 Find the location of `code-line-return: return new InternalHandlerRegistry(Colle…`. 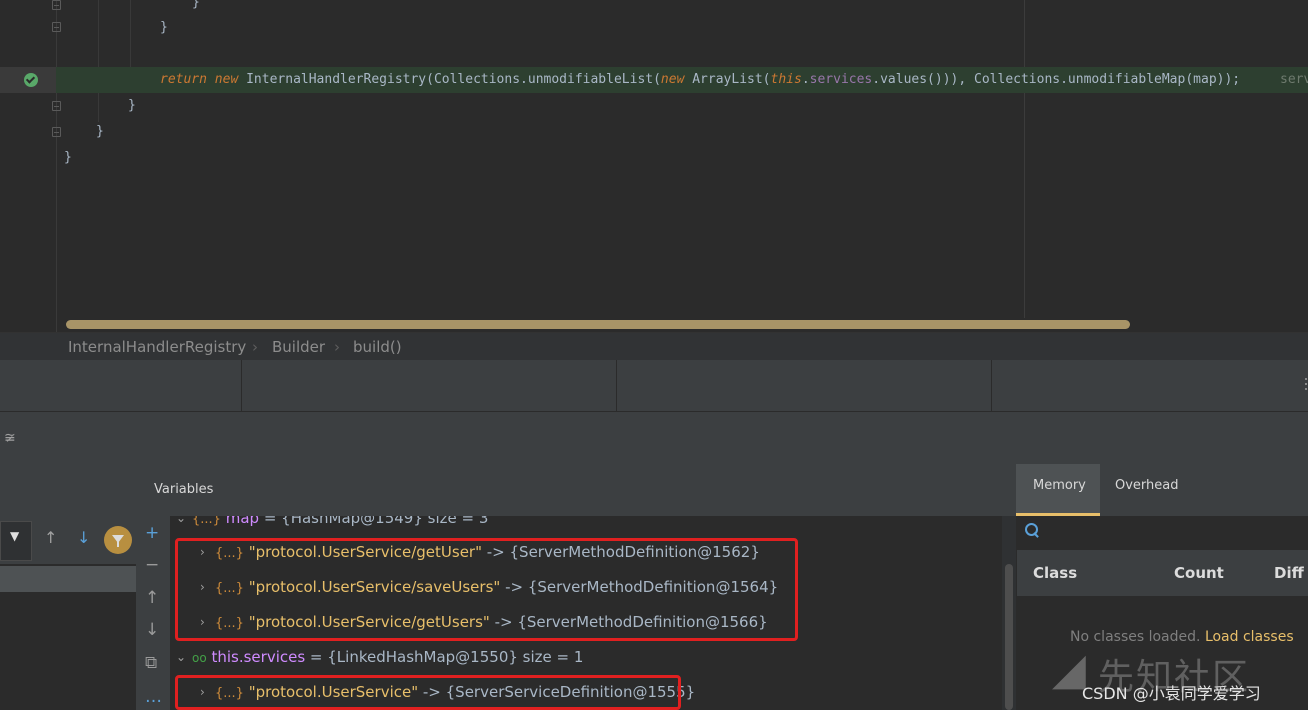

code-line-return: return new InternalHandlerRegistry(Colle… is located at coordinates (700, 80).